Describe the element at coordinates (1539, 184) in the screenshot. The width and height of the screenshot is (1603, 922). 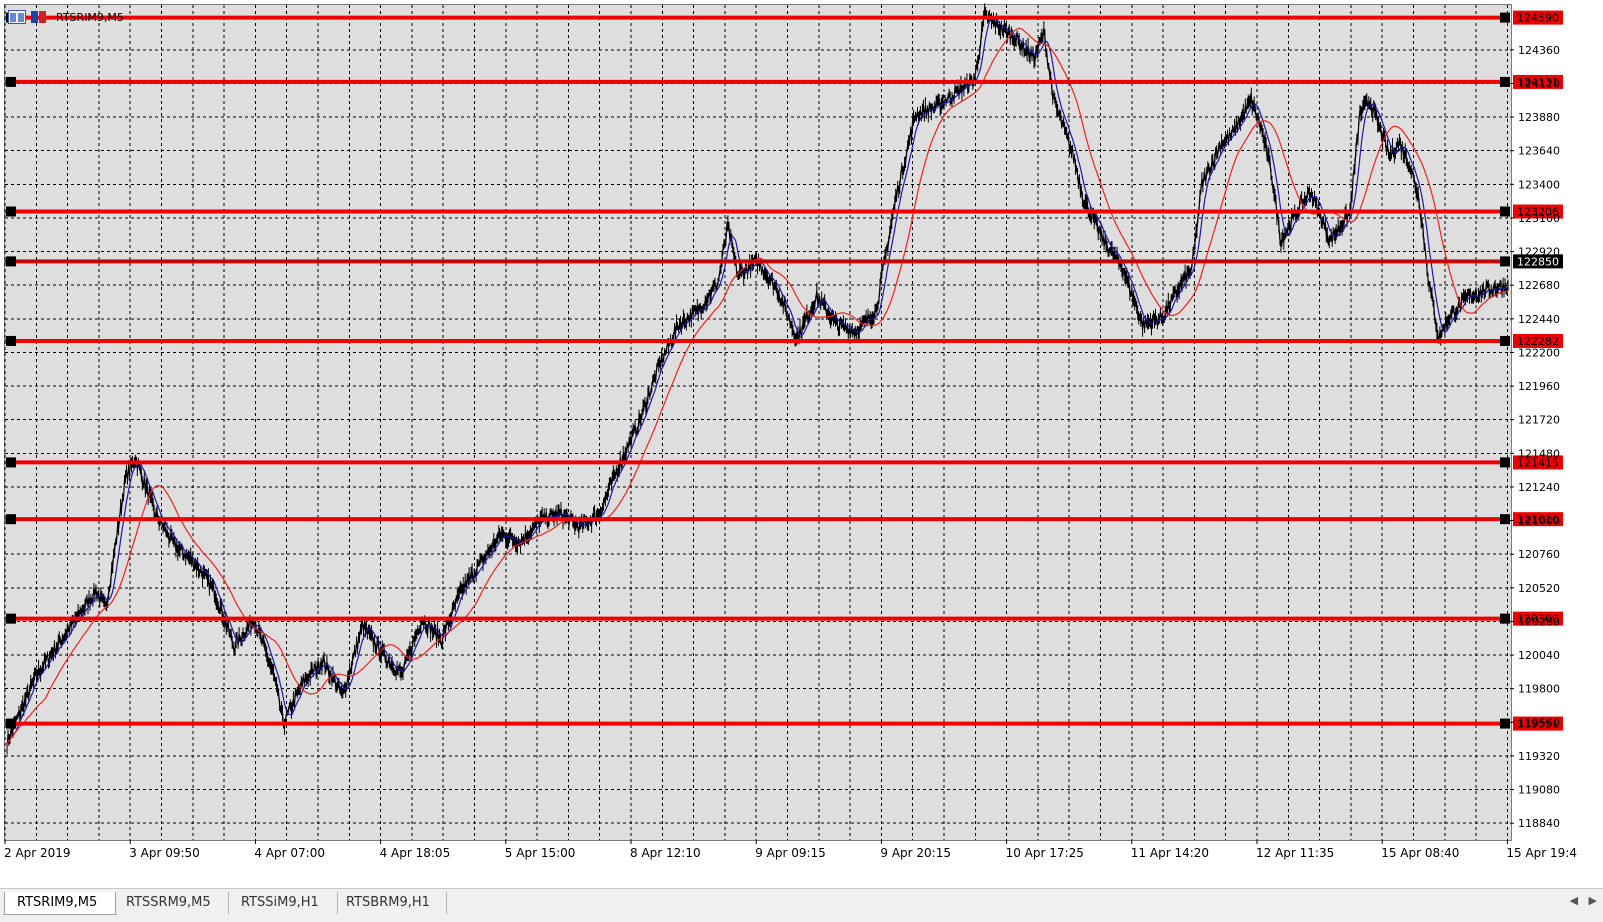
I see `y-tick-label: 123400` at that location.